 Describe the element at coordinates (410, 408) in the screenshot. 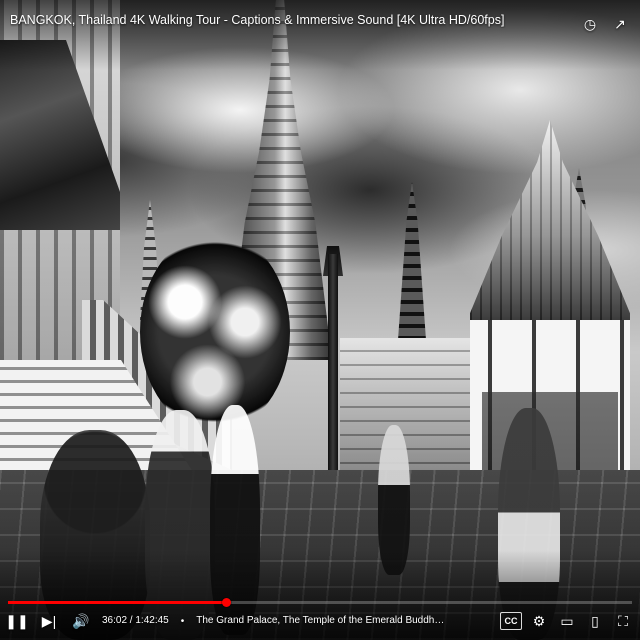

I see `distant-buildings` at that location.